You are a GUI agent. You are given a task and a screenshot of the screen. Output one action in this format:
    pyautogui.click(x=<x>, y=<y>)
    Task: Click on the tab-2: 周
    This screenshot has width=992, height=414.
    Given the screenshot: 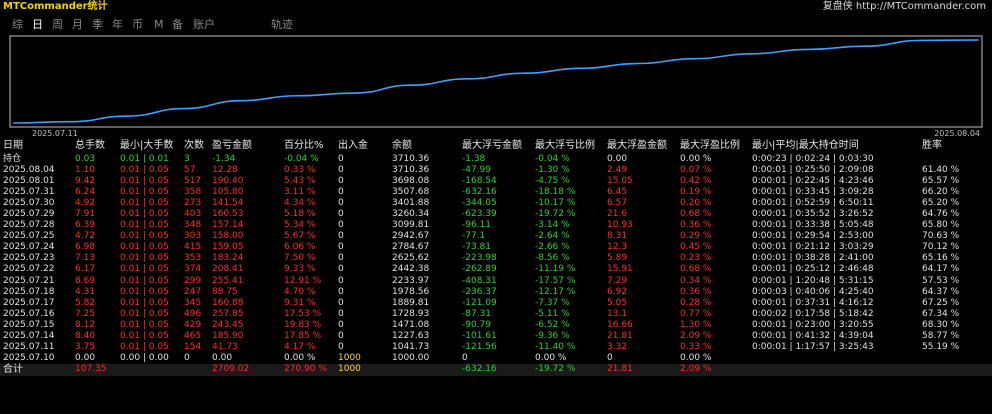 What is the action you would take?
    pyautogui.click(x=57, y=25)
    